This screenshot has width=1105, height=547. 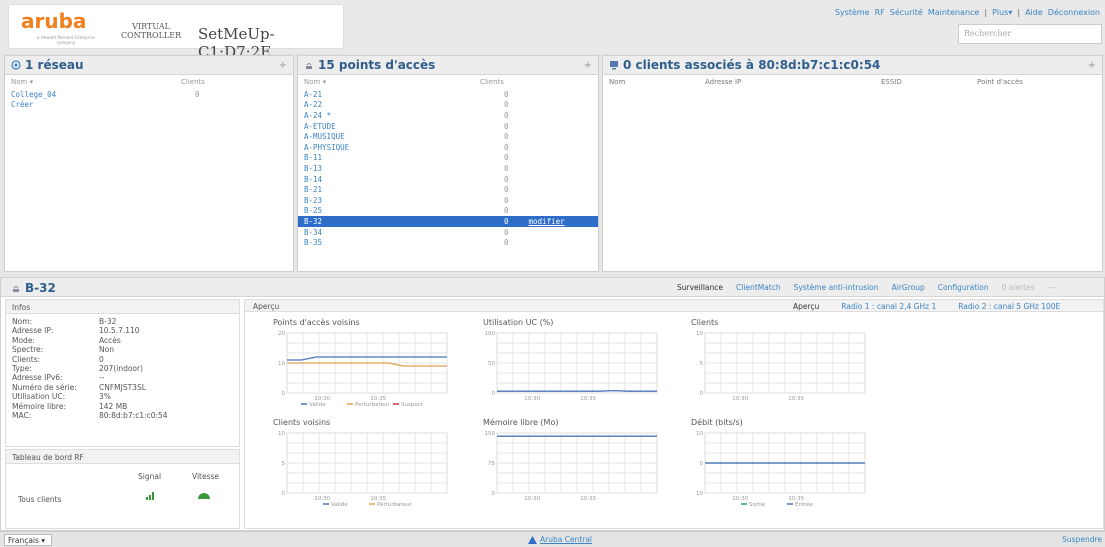 What do you see at coordinates (448, 136) in the screenshot?
I see `ap-row: A-MUSIQUE 0` at bounding box center [448, 136].